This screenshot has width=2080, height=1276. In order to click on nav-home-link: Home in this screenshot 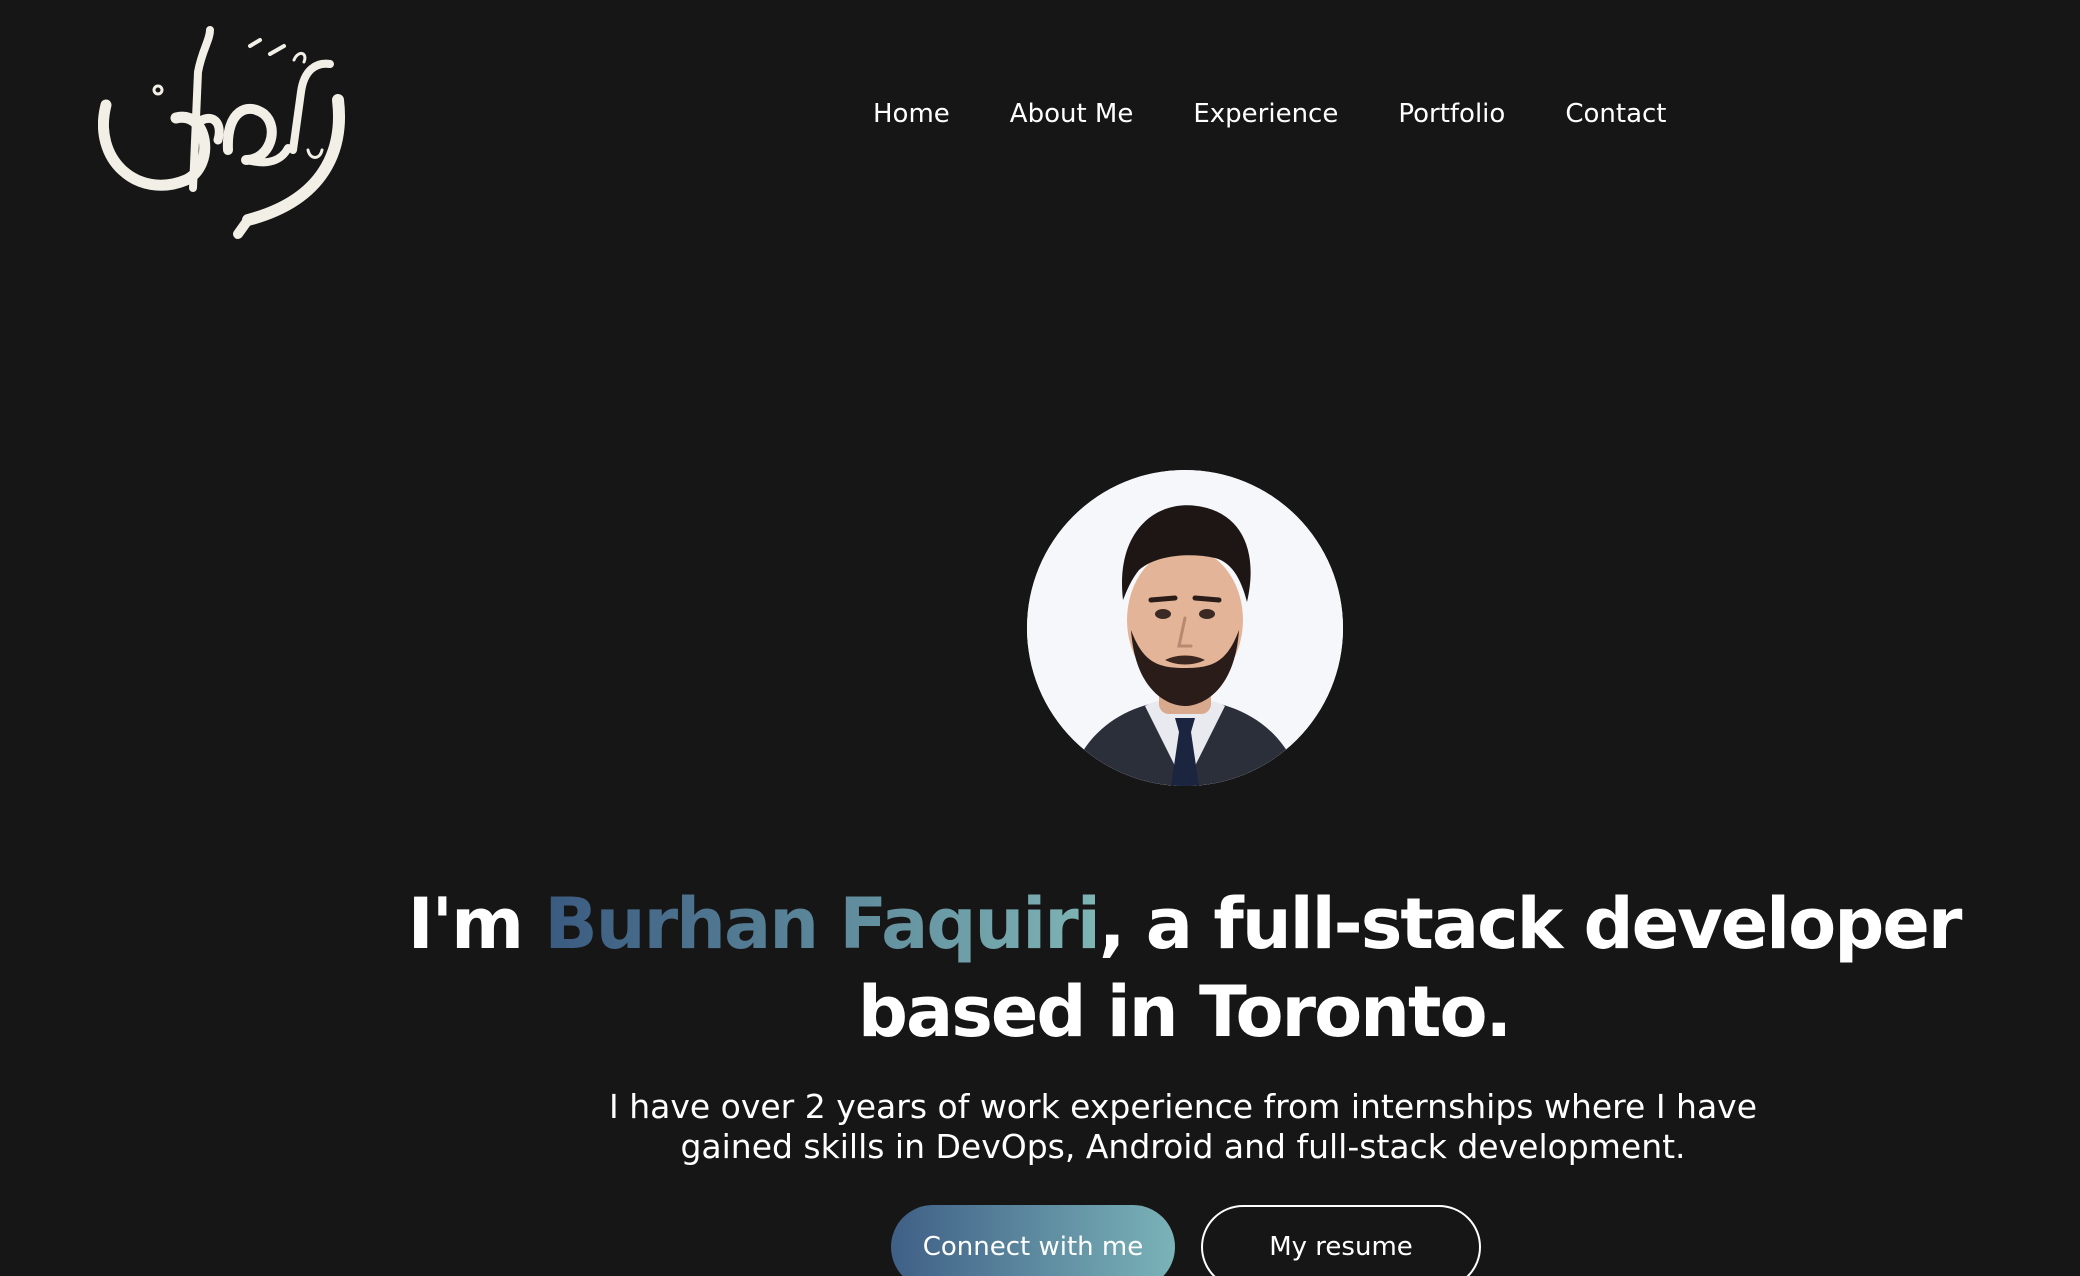, I will do `click(911, 114)`.